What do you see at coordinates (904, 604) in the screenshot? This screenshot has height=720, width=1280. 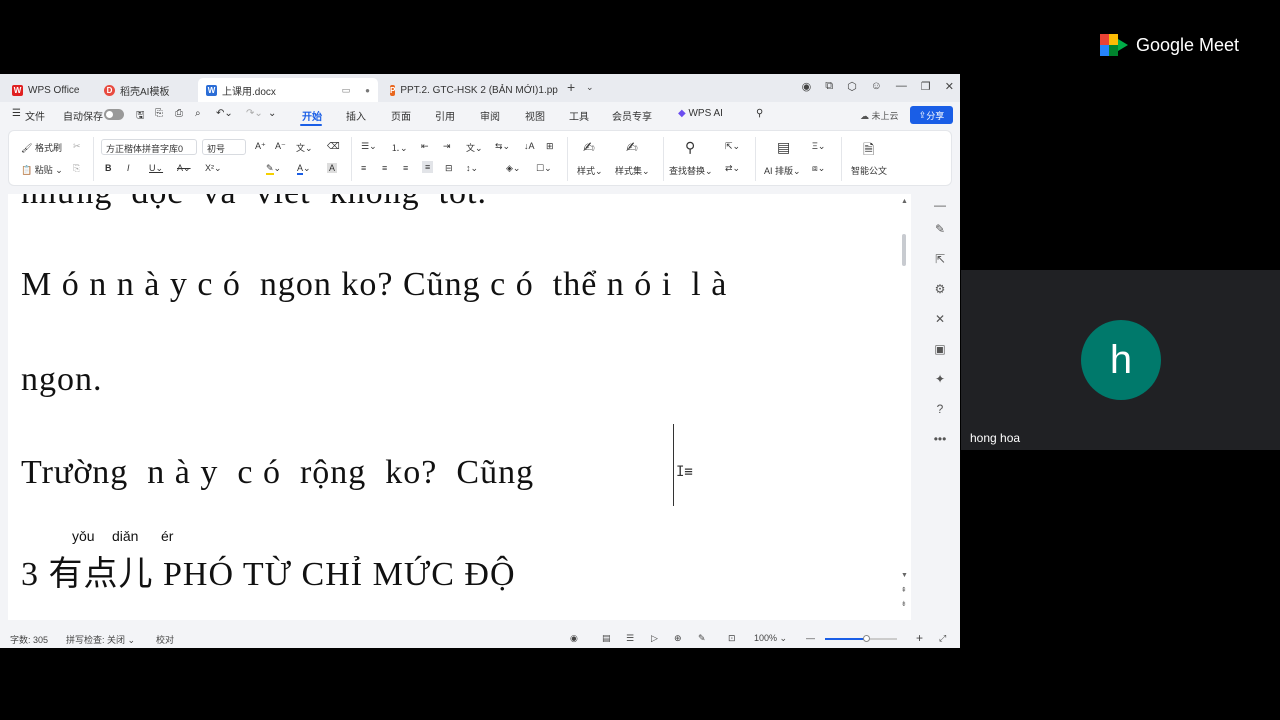 I see `next-page-icon: ⇟` at bounding box center [904, 604].